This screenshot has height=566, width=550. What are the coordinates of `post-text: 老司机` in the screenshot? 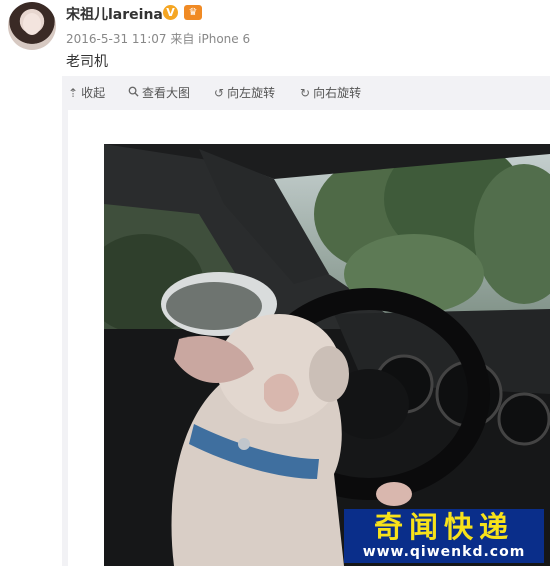 It's located at (87, 62).